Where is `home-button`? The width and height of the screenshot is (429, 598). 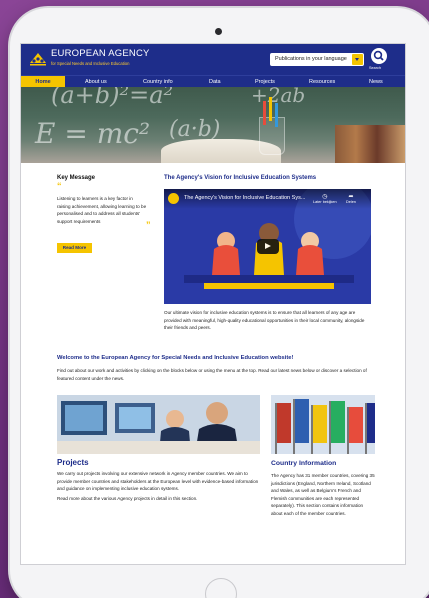
home-button is located at coordinates (221, 588).